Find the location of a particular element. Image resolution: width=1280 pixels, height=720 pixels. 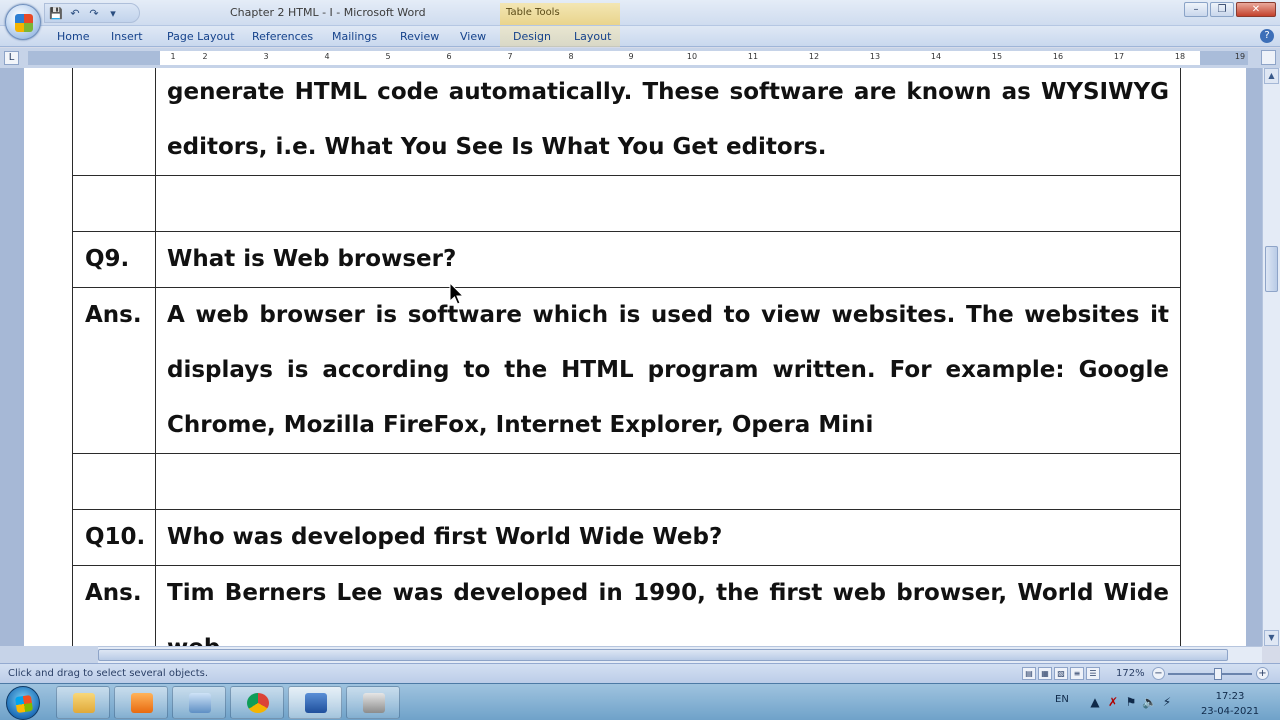

tab-insert: Insert is located at coordinates (127, 36).